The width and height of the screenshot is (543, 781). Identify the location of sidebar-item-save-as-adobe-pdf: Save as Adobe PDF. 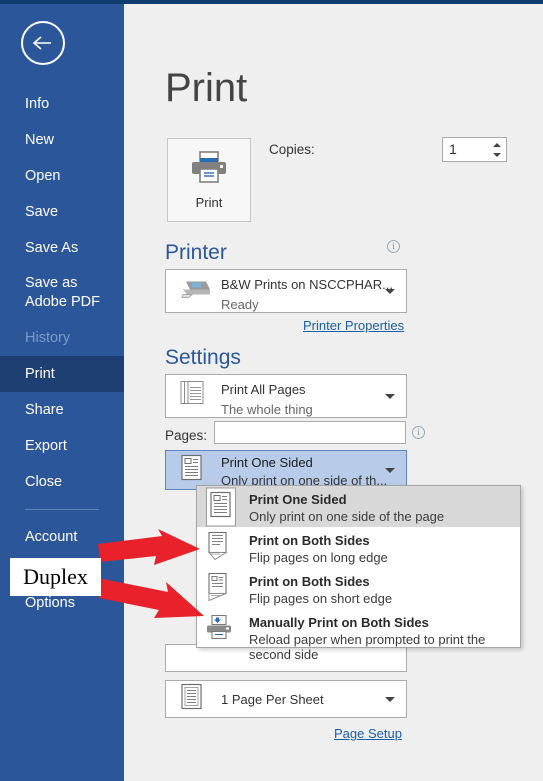
(62, 293).